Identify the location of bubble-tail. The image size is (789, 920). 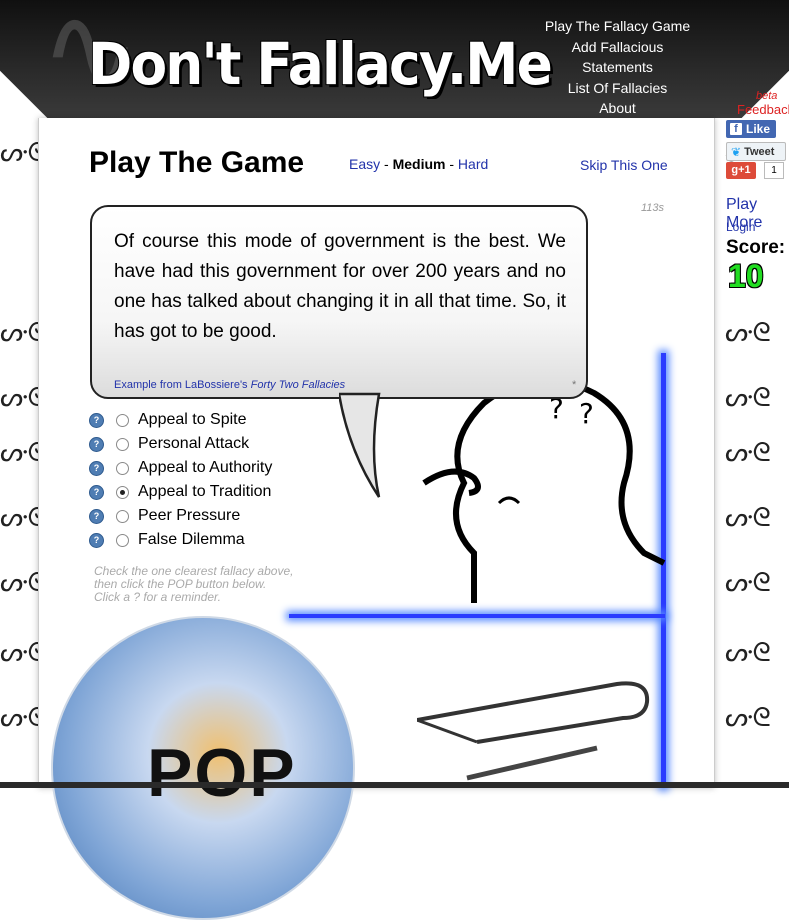
(360, 445).